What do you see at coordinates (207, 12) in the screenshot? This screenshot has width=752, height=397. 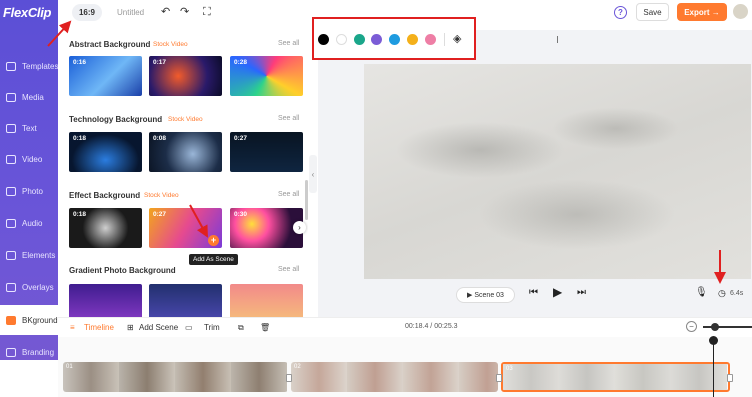 I see `fullscreen-icon: ⛶` at bounding box center [207, 12].